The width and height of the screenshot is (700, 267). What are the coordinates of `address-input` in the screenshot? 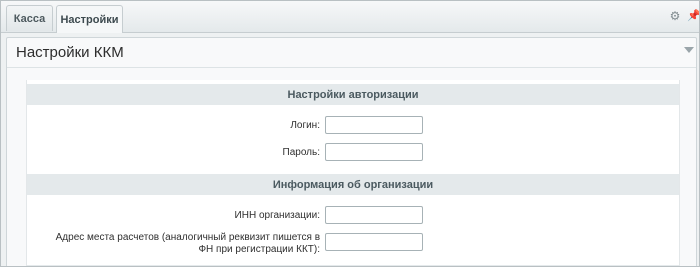 It's located at (374, 242).